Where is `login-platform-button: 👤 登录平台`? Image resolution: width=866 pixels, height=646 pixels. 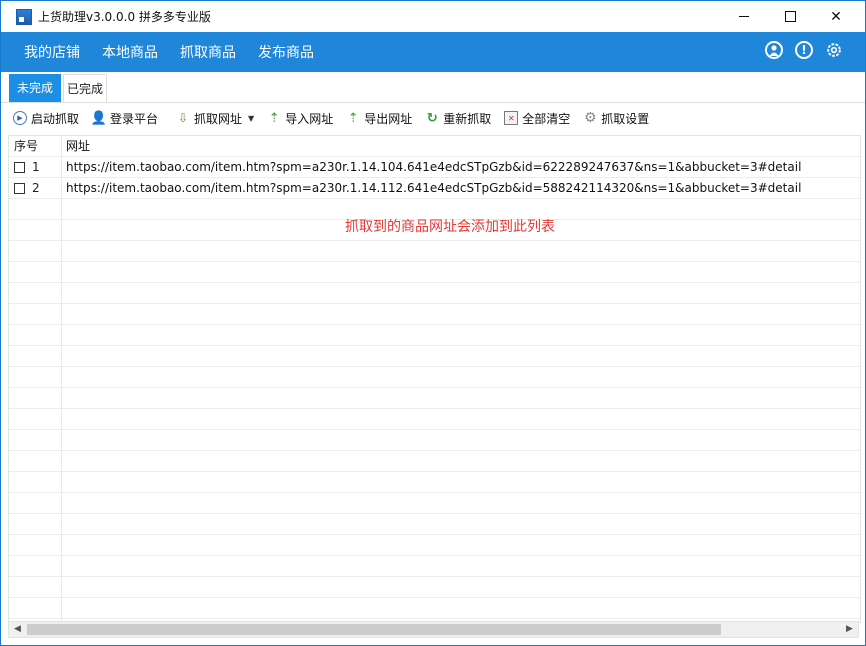
login-platform-button: 👤 登录平台 is located at coordinates (124, 118).